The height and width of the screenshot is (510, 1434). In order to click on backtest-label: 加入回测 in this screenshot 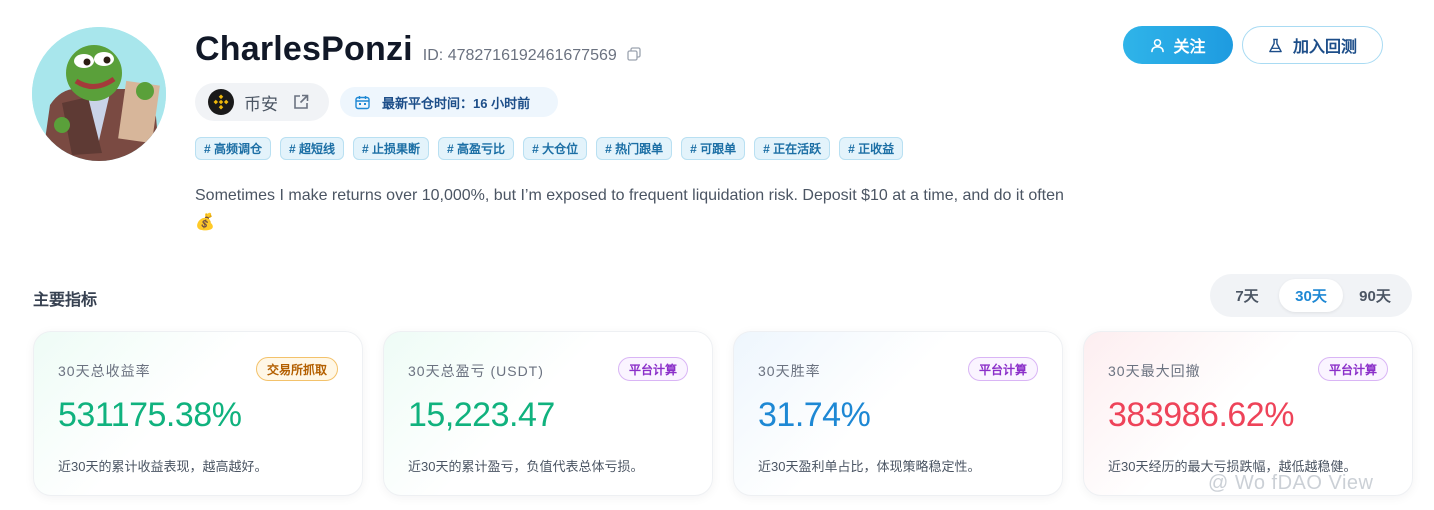, I will do `click(1324, 47)`.